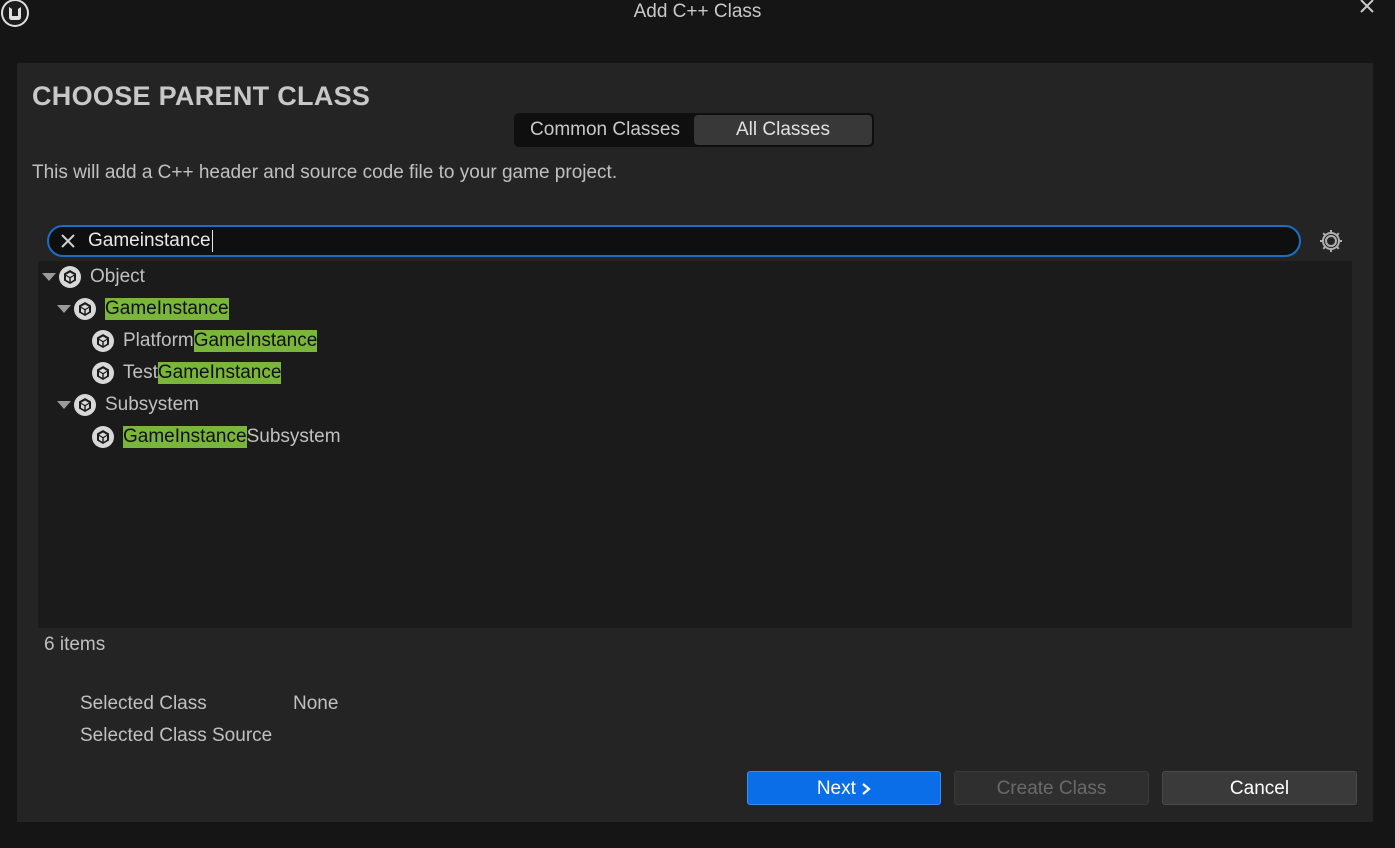  I want to click on next-button: Next, so click(844, 788).